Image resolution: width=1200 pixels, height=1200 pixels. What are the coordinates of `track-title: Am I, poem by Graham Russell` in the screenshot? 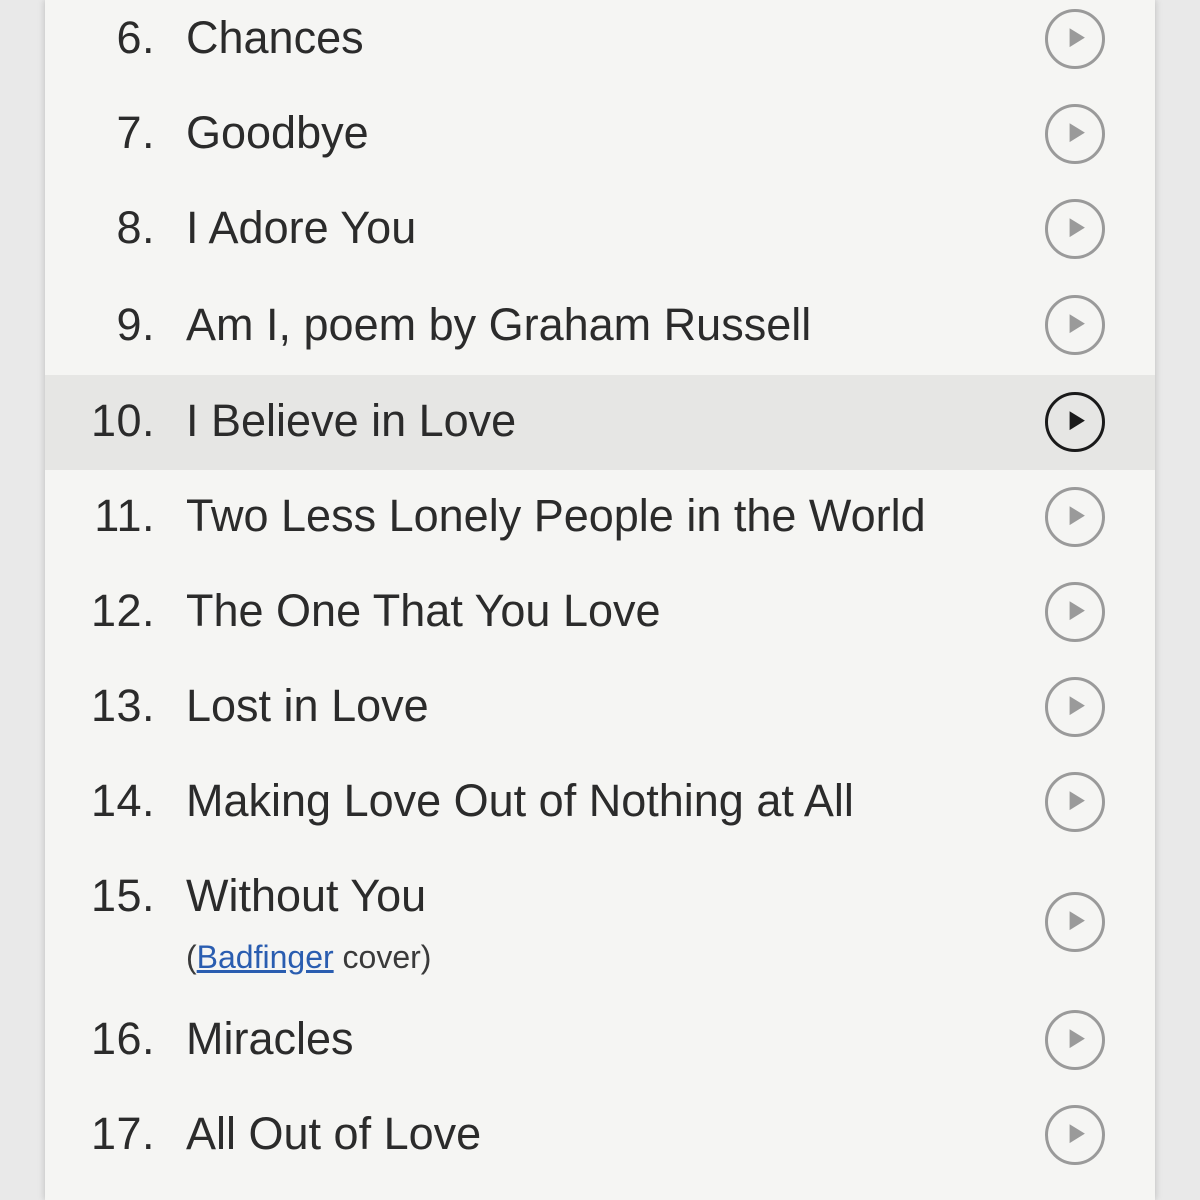 It's located at (499, 324).